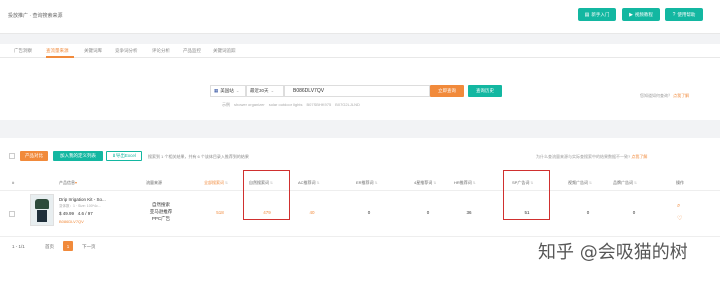 This screenshot has height=282, width=720. I want to click on tab-traffic-source: 查流量来源, so click(57, 51).